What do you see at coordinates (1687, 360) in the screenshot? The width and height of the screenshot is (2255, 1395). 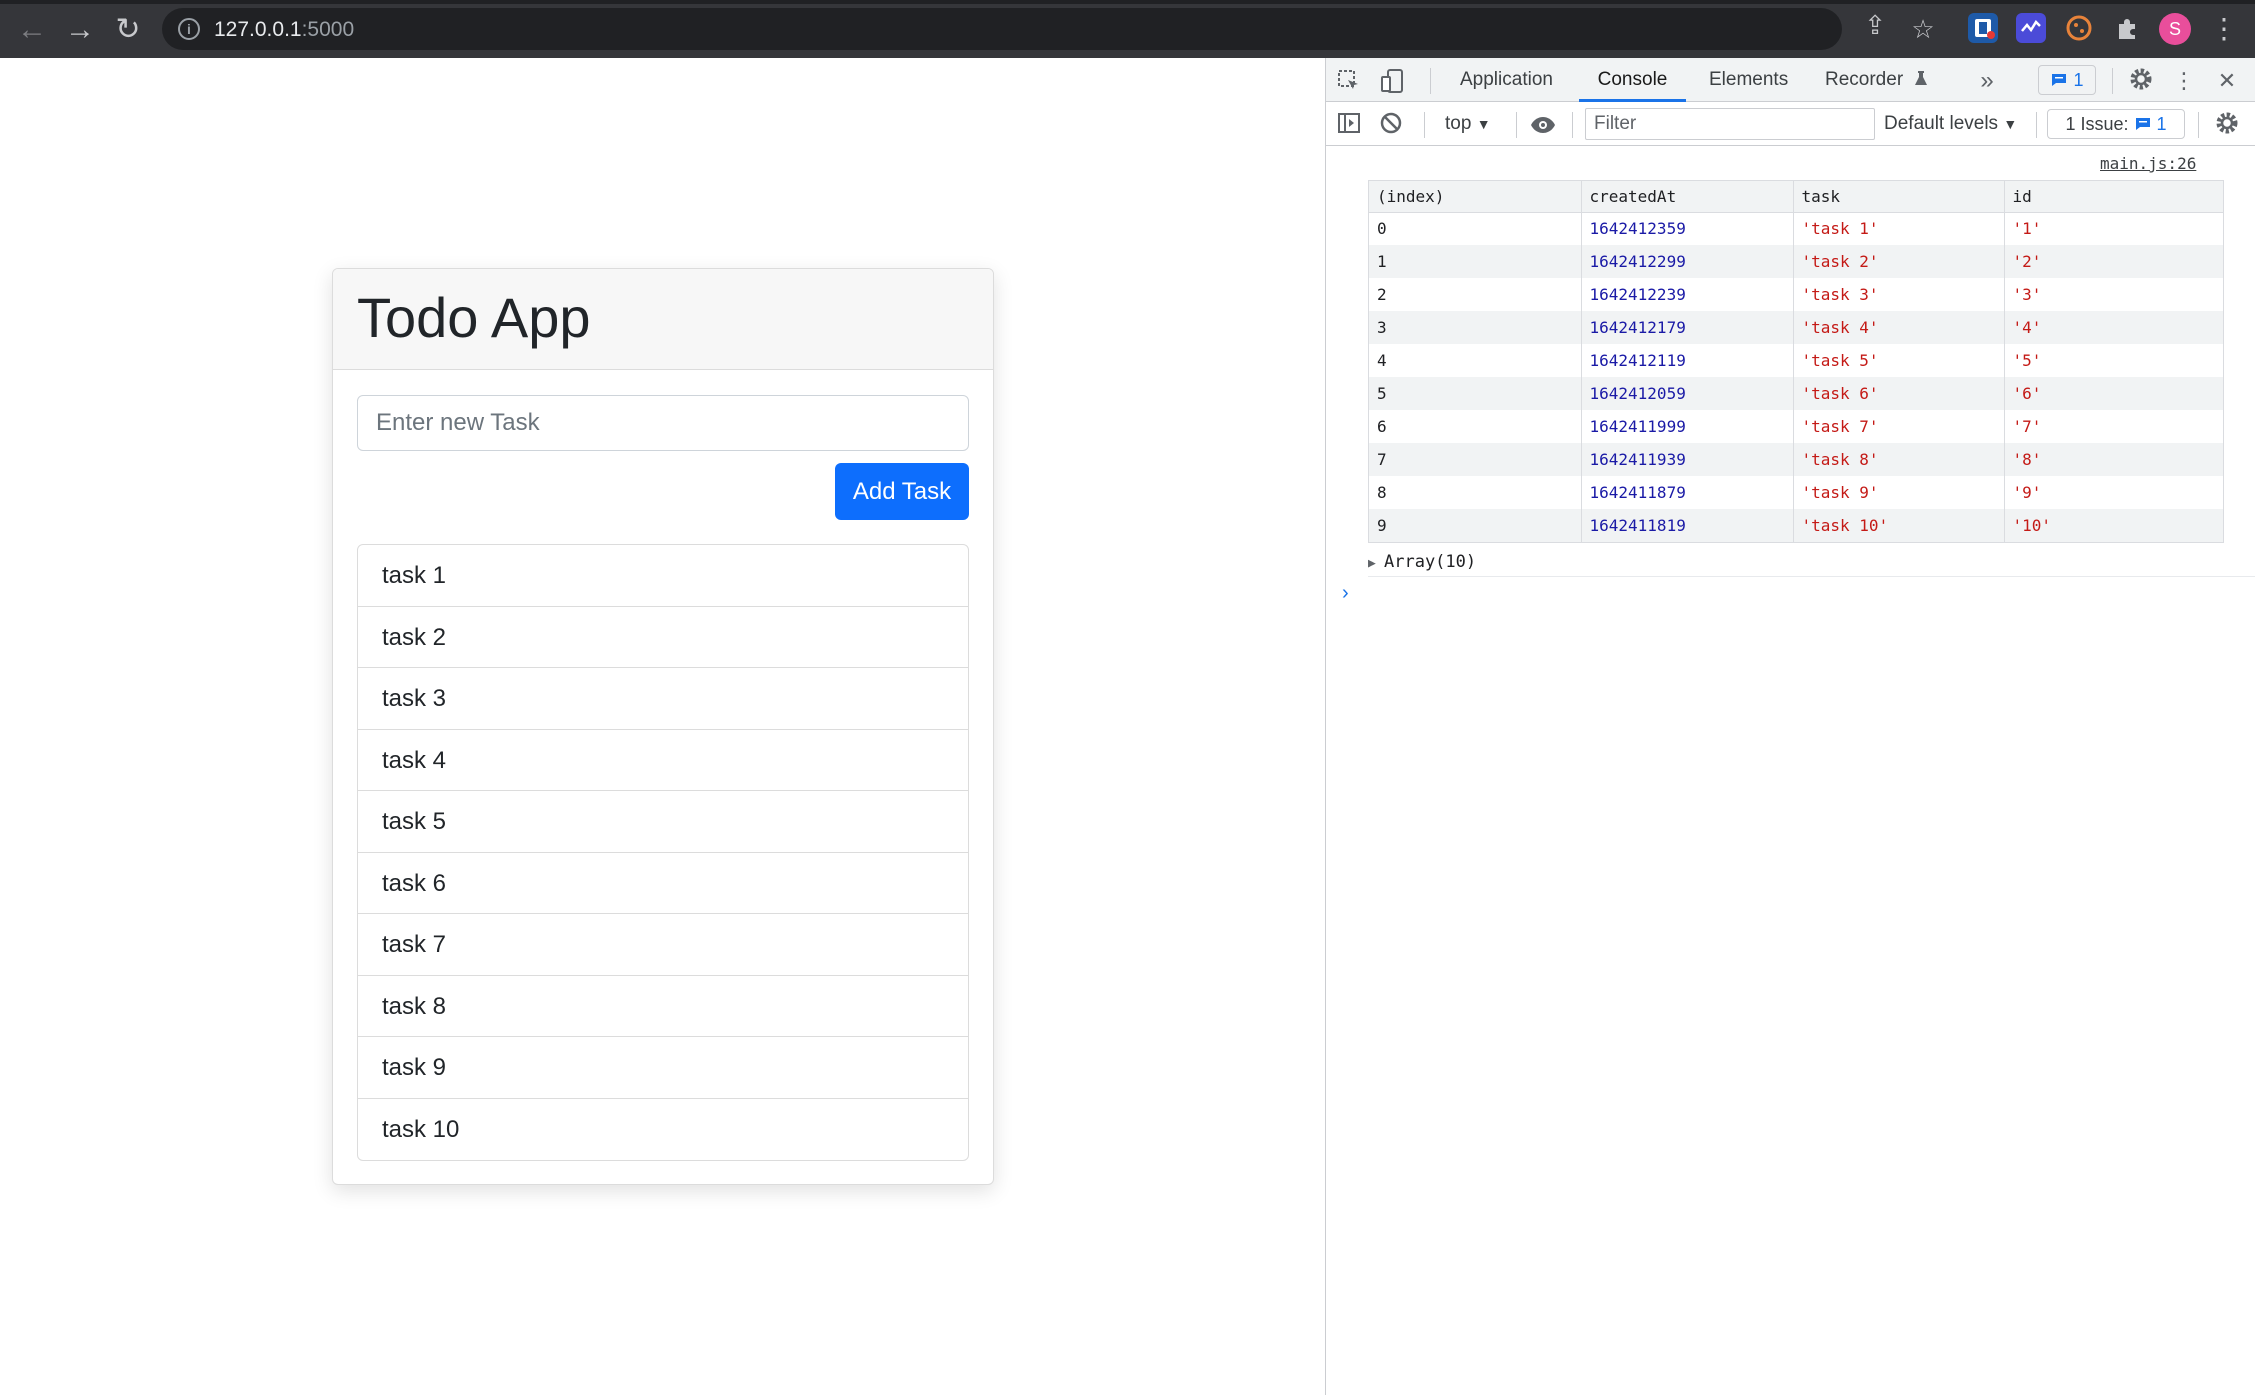 I see `cell-createdat: 1642412119` at bounding box center [1687, 360].